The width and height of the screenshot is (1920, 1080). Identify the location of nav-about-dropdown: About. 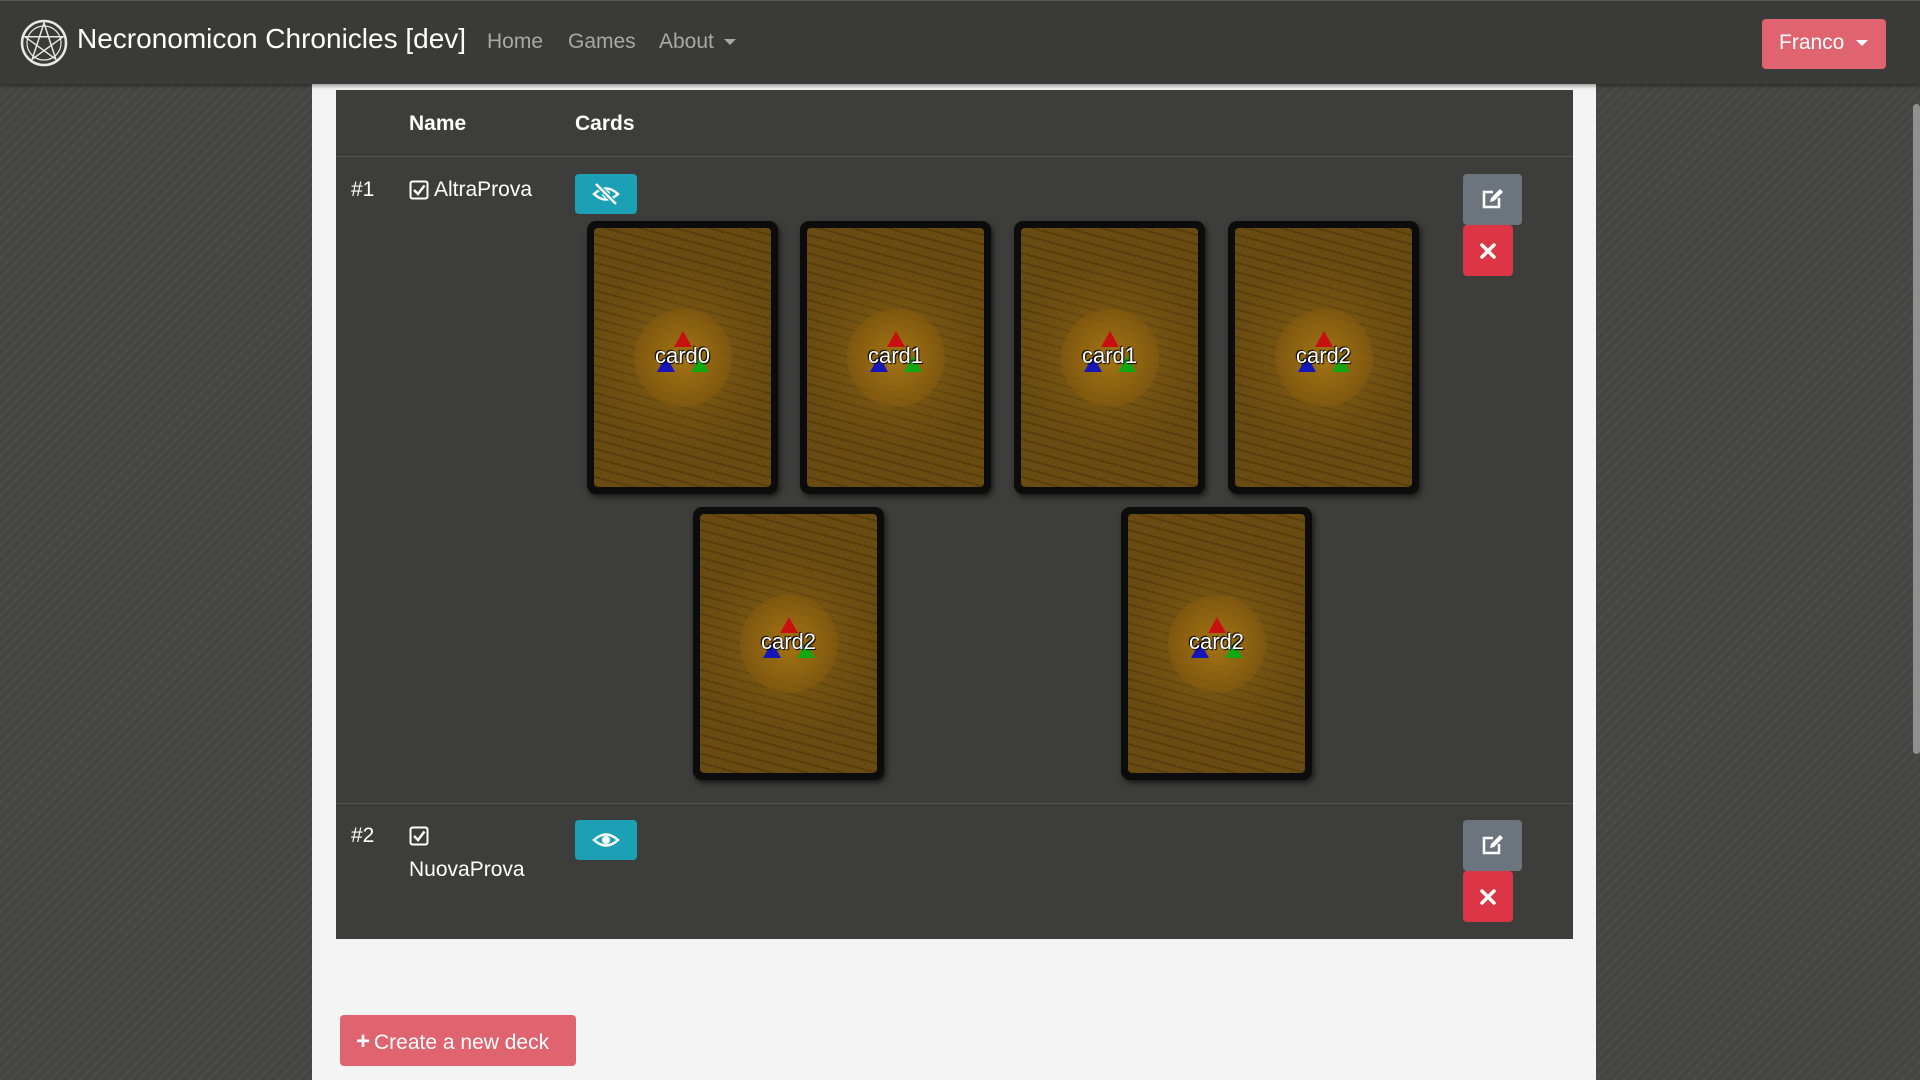
(697, 42).